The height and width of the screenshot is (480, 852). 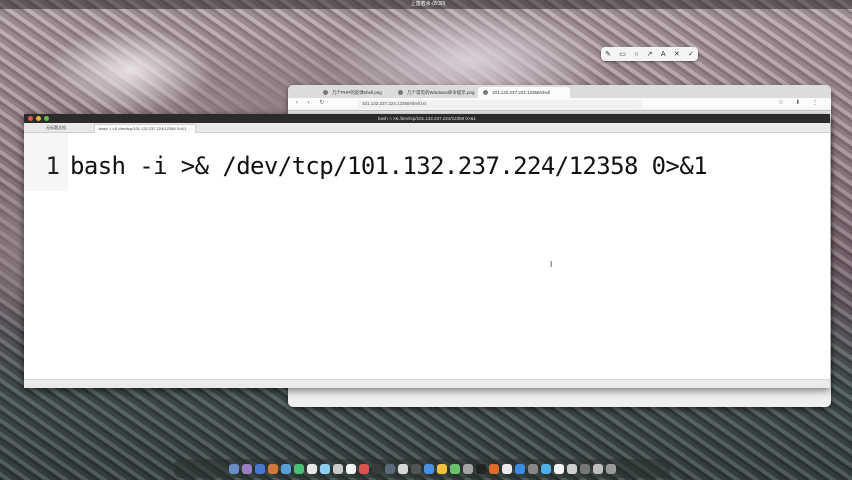 I want to click on menu-bar: 上善若水·(8:30), so click(x=426, y=4).